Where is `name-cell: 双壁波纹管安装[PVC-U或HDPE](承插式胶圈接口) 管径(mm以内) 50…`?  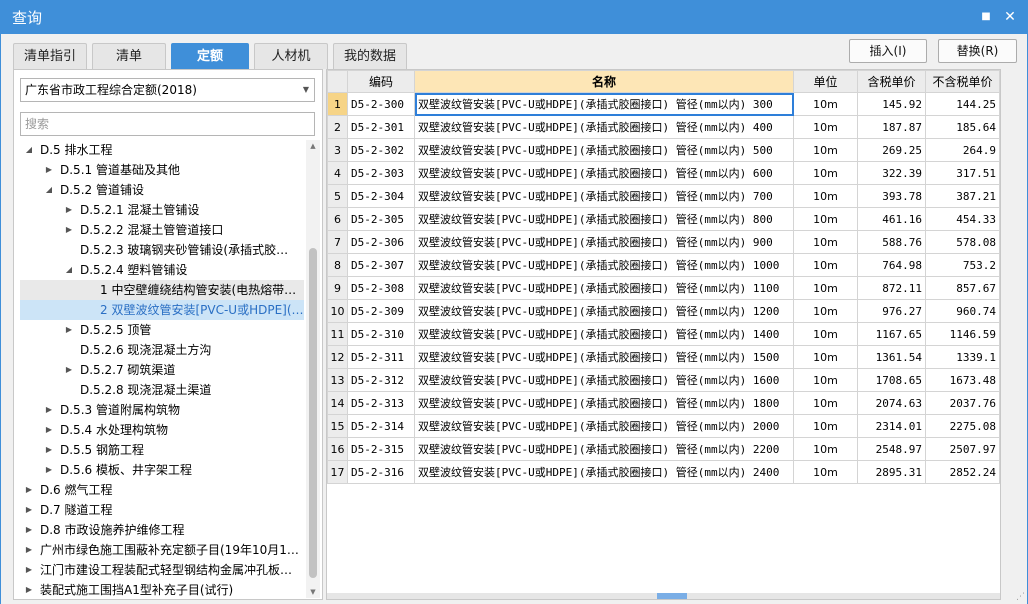 name-cell: 双壁波纹管安装[PVC-U或HDPE](承插式胶圈接口) 管径(mm以内) 50… is located at coordinates (604, 150).